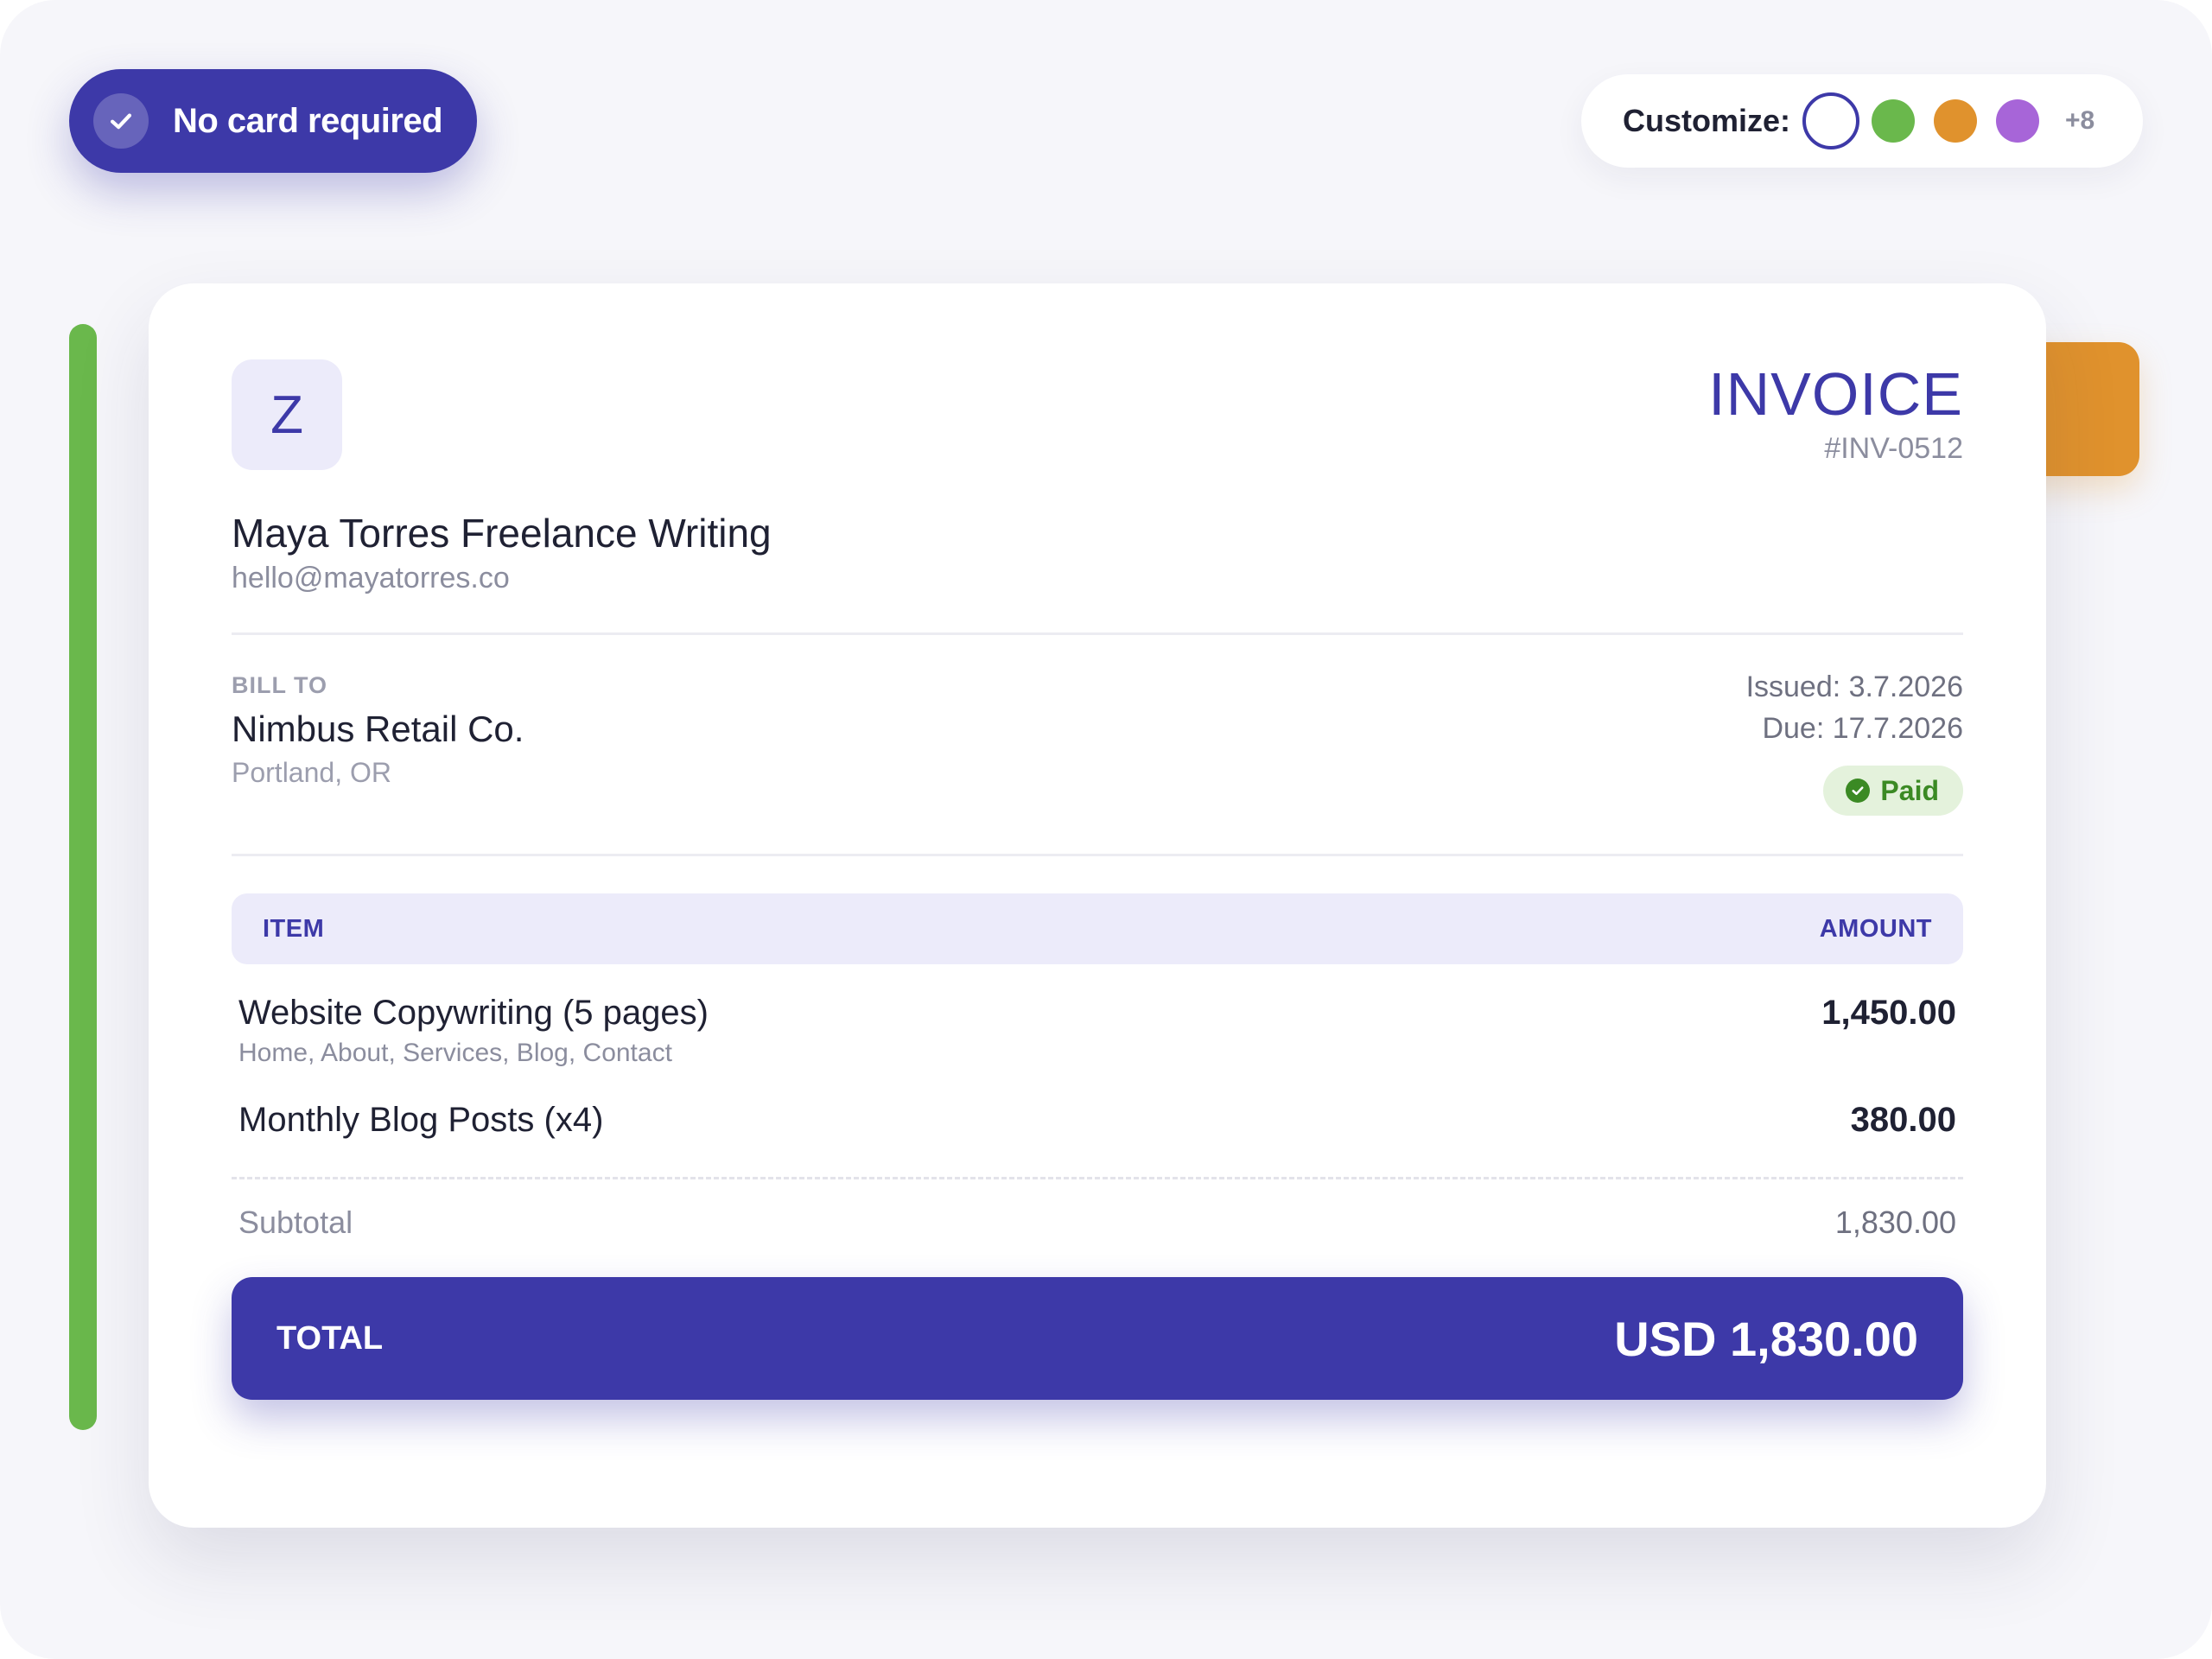 Image resolution: width=2212 pixels, height=1659 pixels. I want to click on item-title: Monthly Blog Posts (x4), so click(421, 1120).